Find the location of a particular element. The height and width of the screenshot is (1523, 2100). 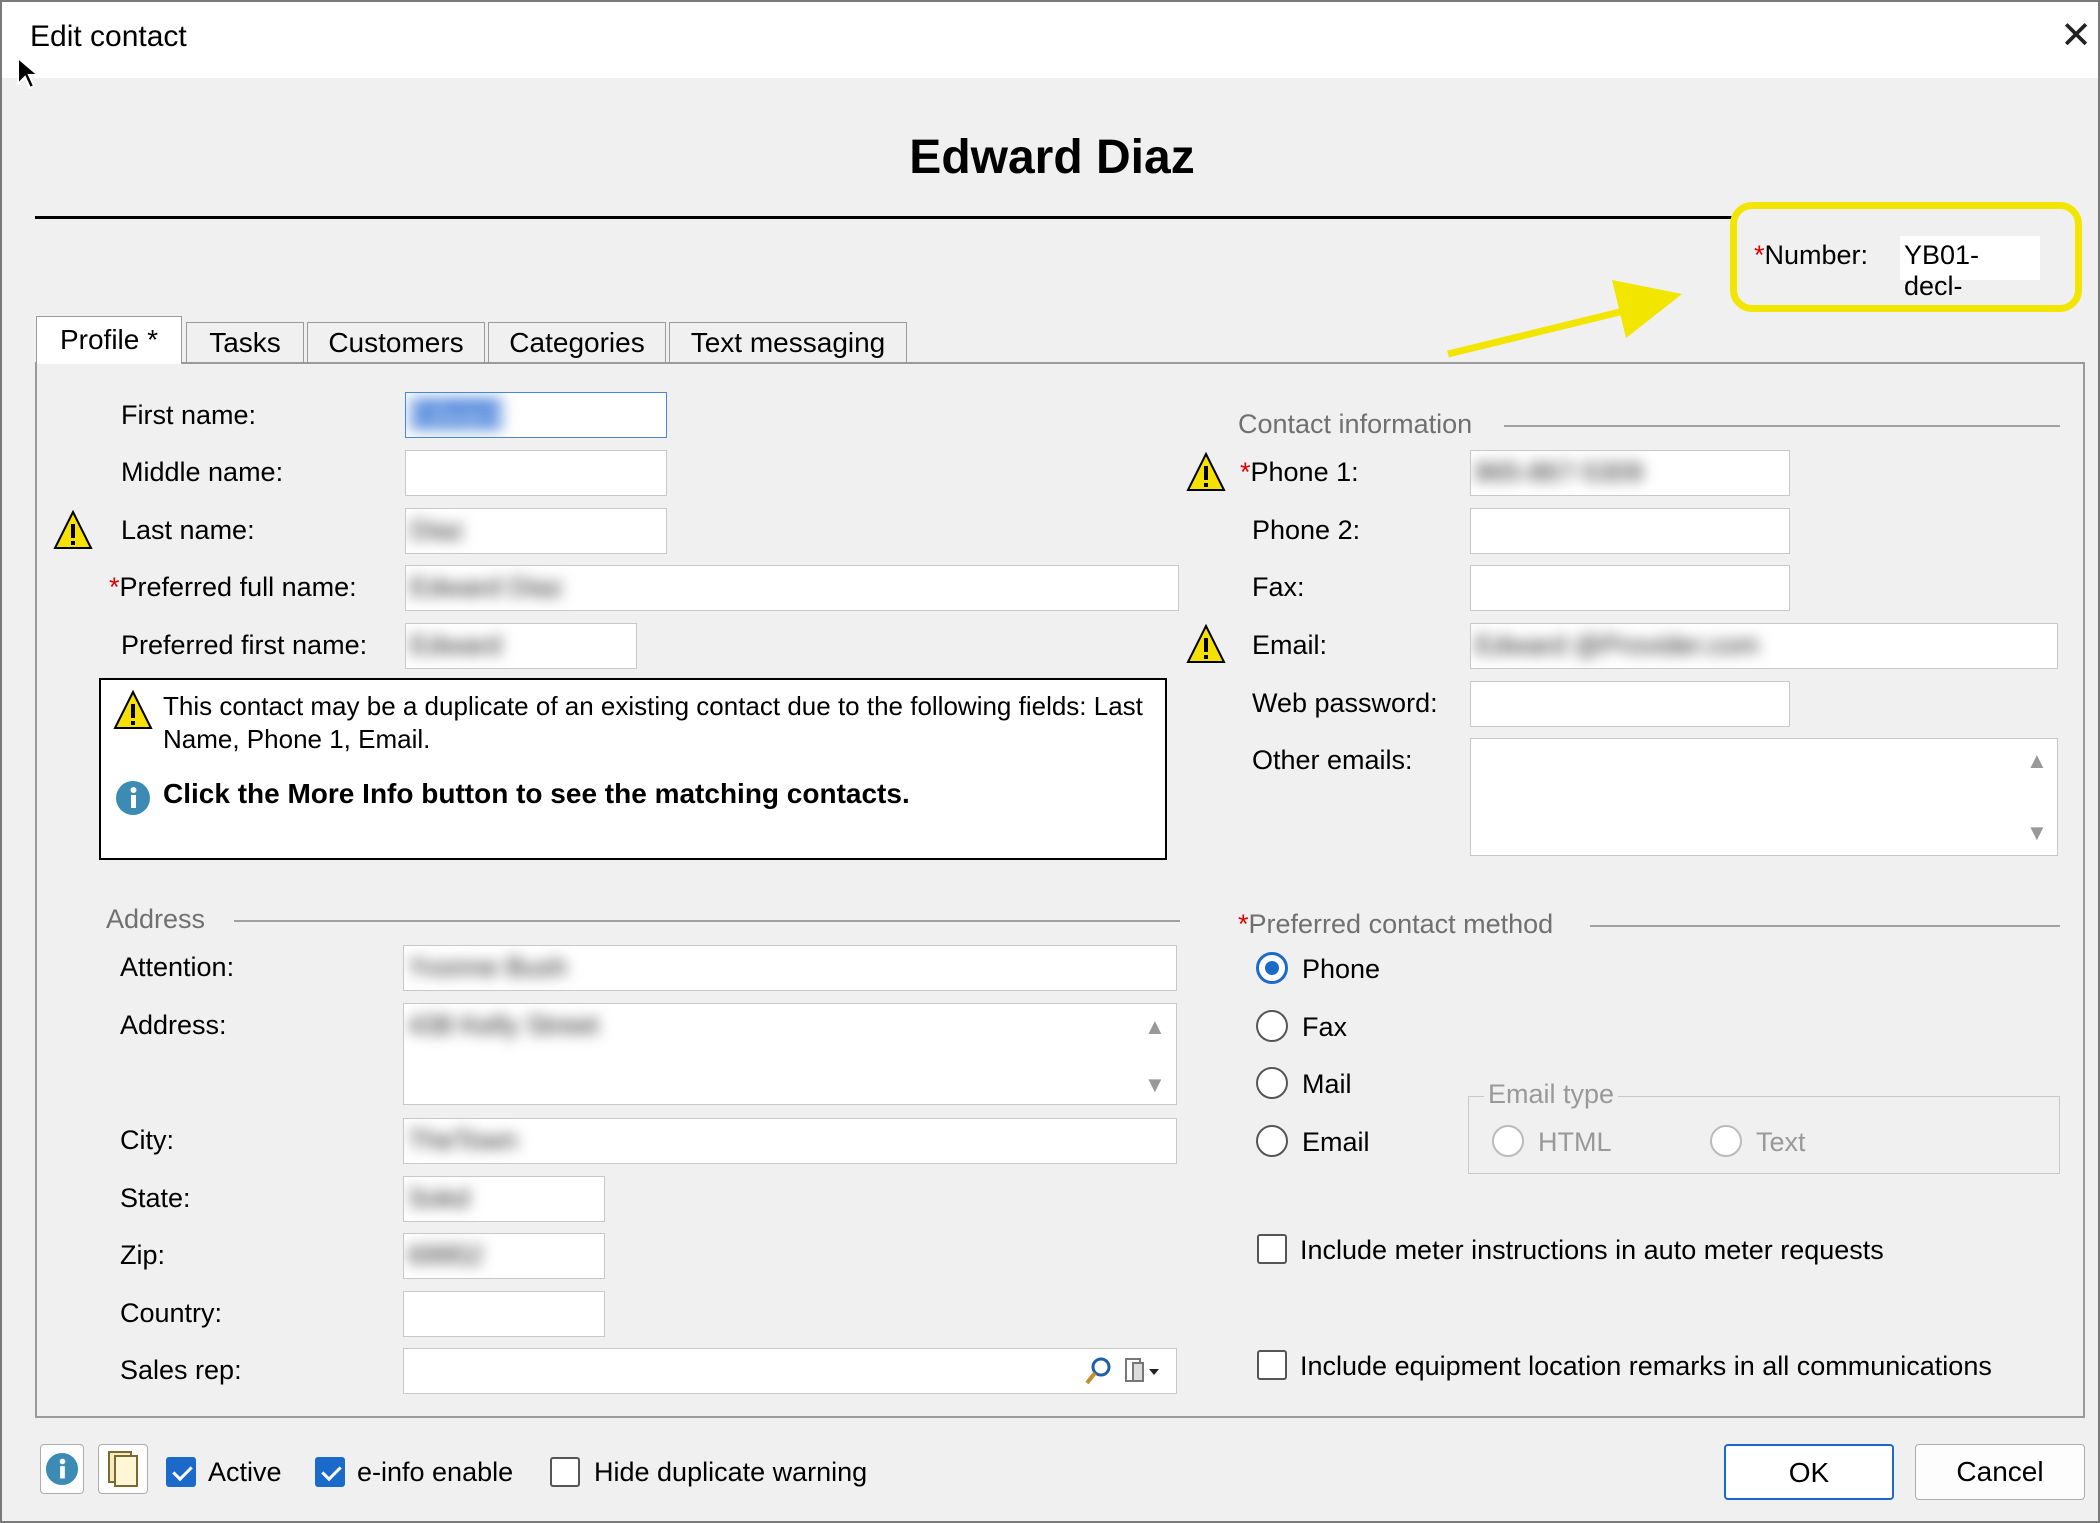

email-field: Edward @Provider.com is located at coordinates (1764, 646).